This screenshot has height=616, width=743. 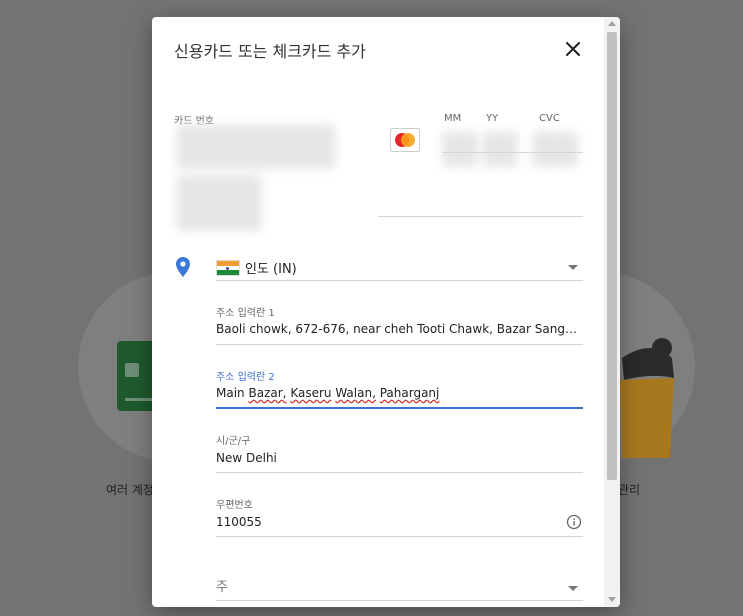 What do you see at coordinates (512, 152) in the screenshot?
I see `expiry-cvc-underline` at bounding box center [512, 152].